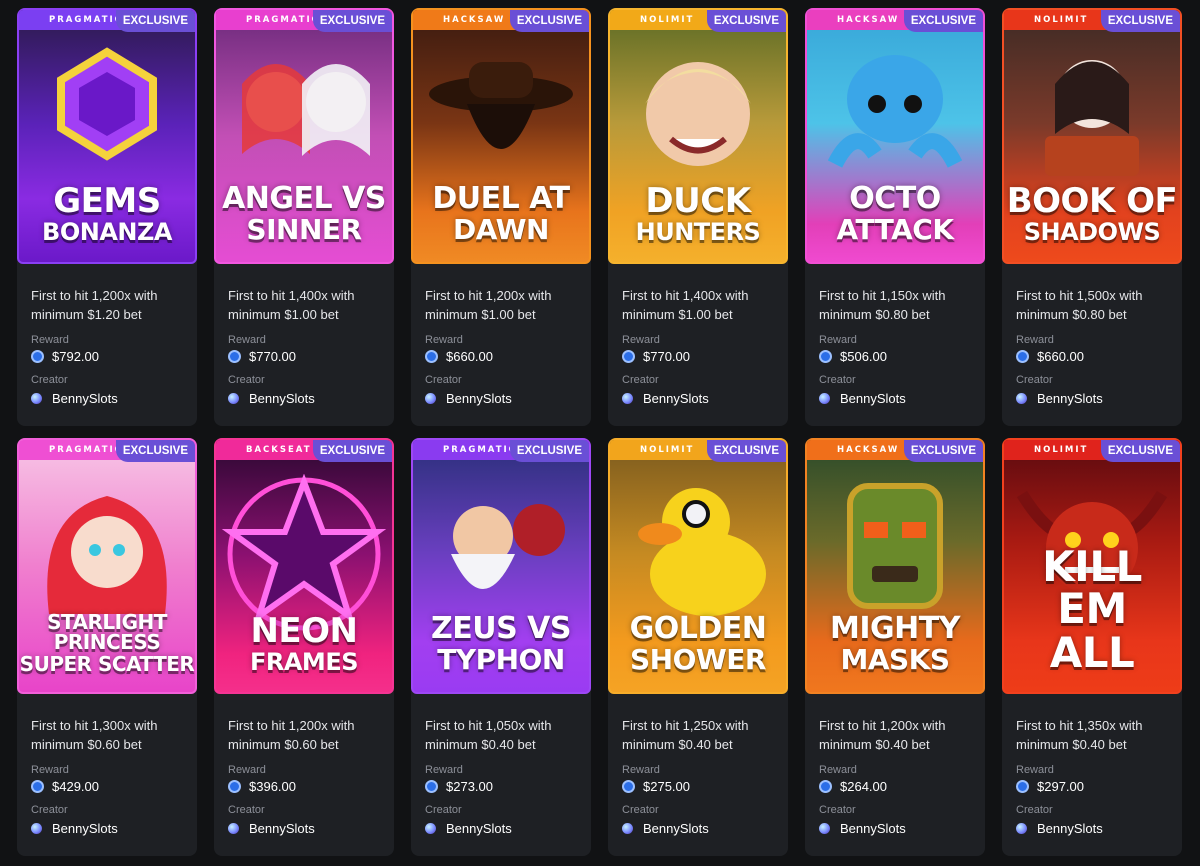  I want to click on provider-name: HACKSAW, so click(868, 20).